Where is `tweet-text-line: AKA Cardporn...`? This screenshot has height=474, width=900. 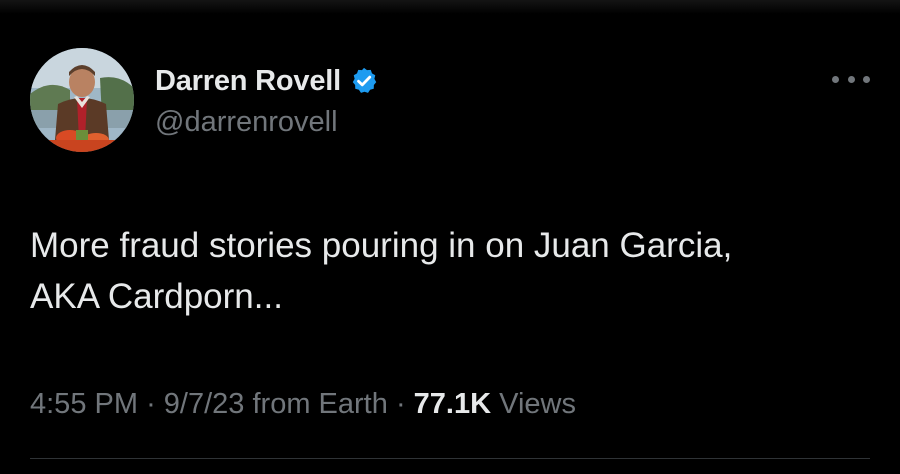 tweet-text-line: AKA Cardporn... is located at coordinates (156, 296).